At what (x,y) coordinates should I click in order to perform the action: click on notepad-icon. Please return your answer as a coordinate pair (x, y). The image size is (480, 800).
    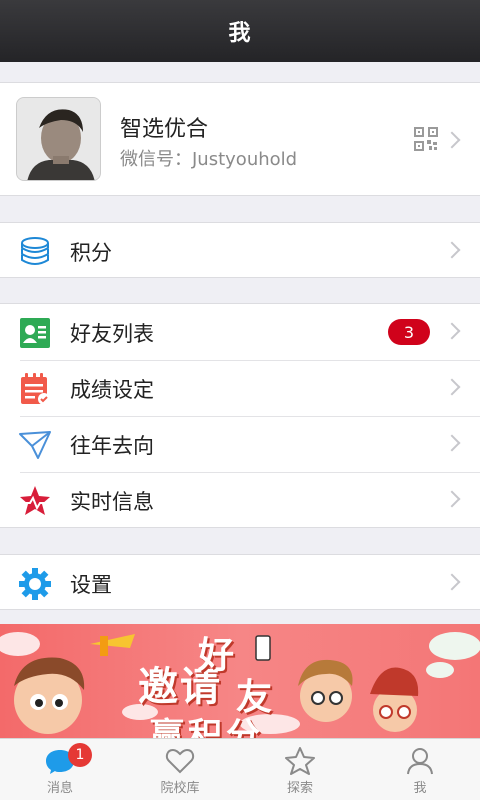
    Looking at the image, I should click on (35, 389).